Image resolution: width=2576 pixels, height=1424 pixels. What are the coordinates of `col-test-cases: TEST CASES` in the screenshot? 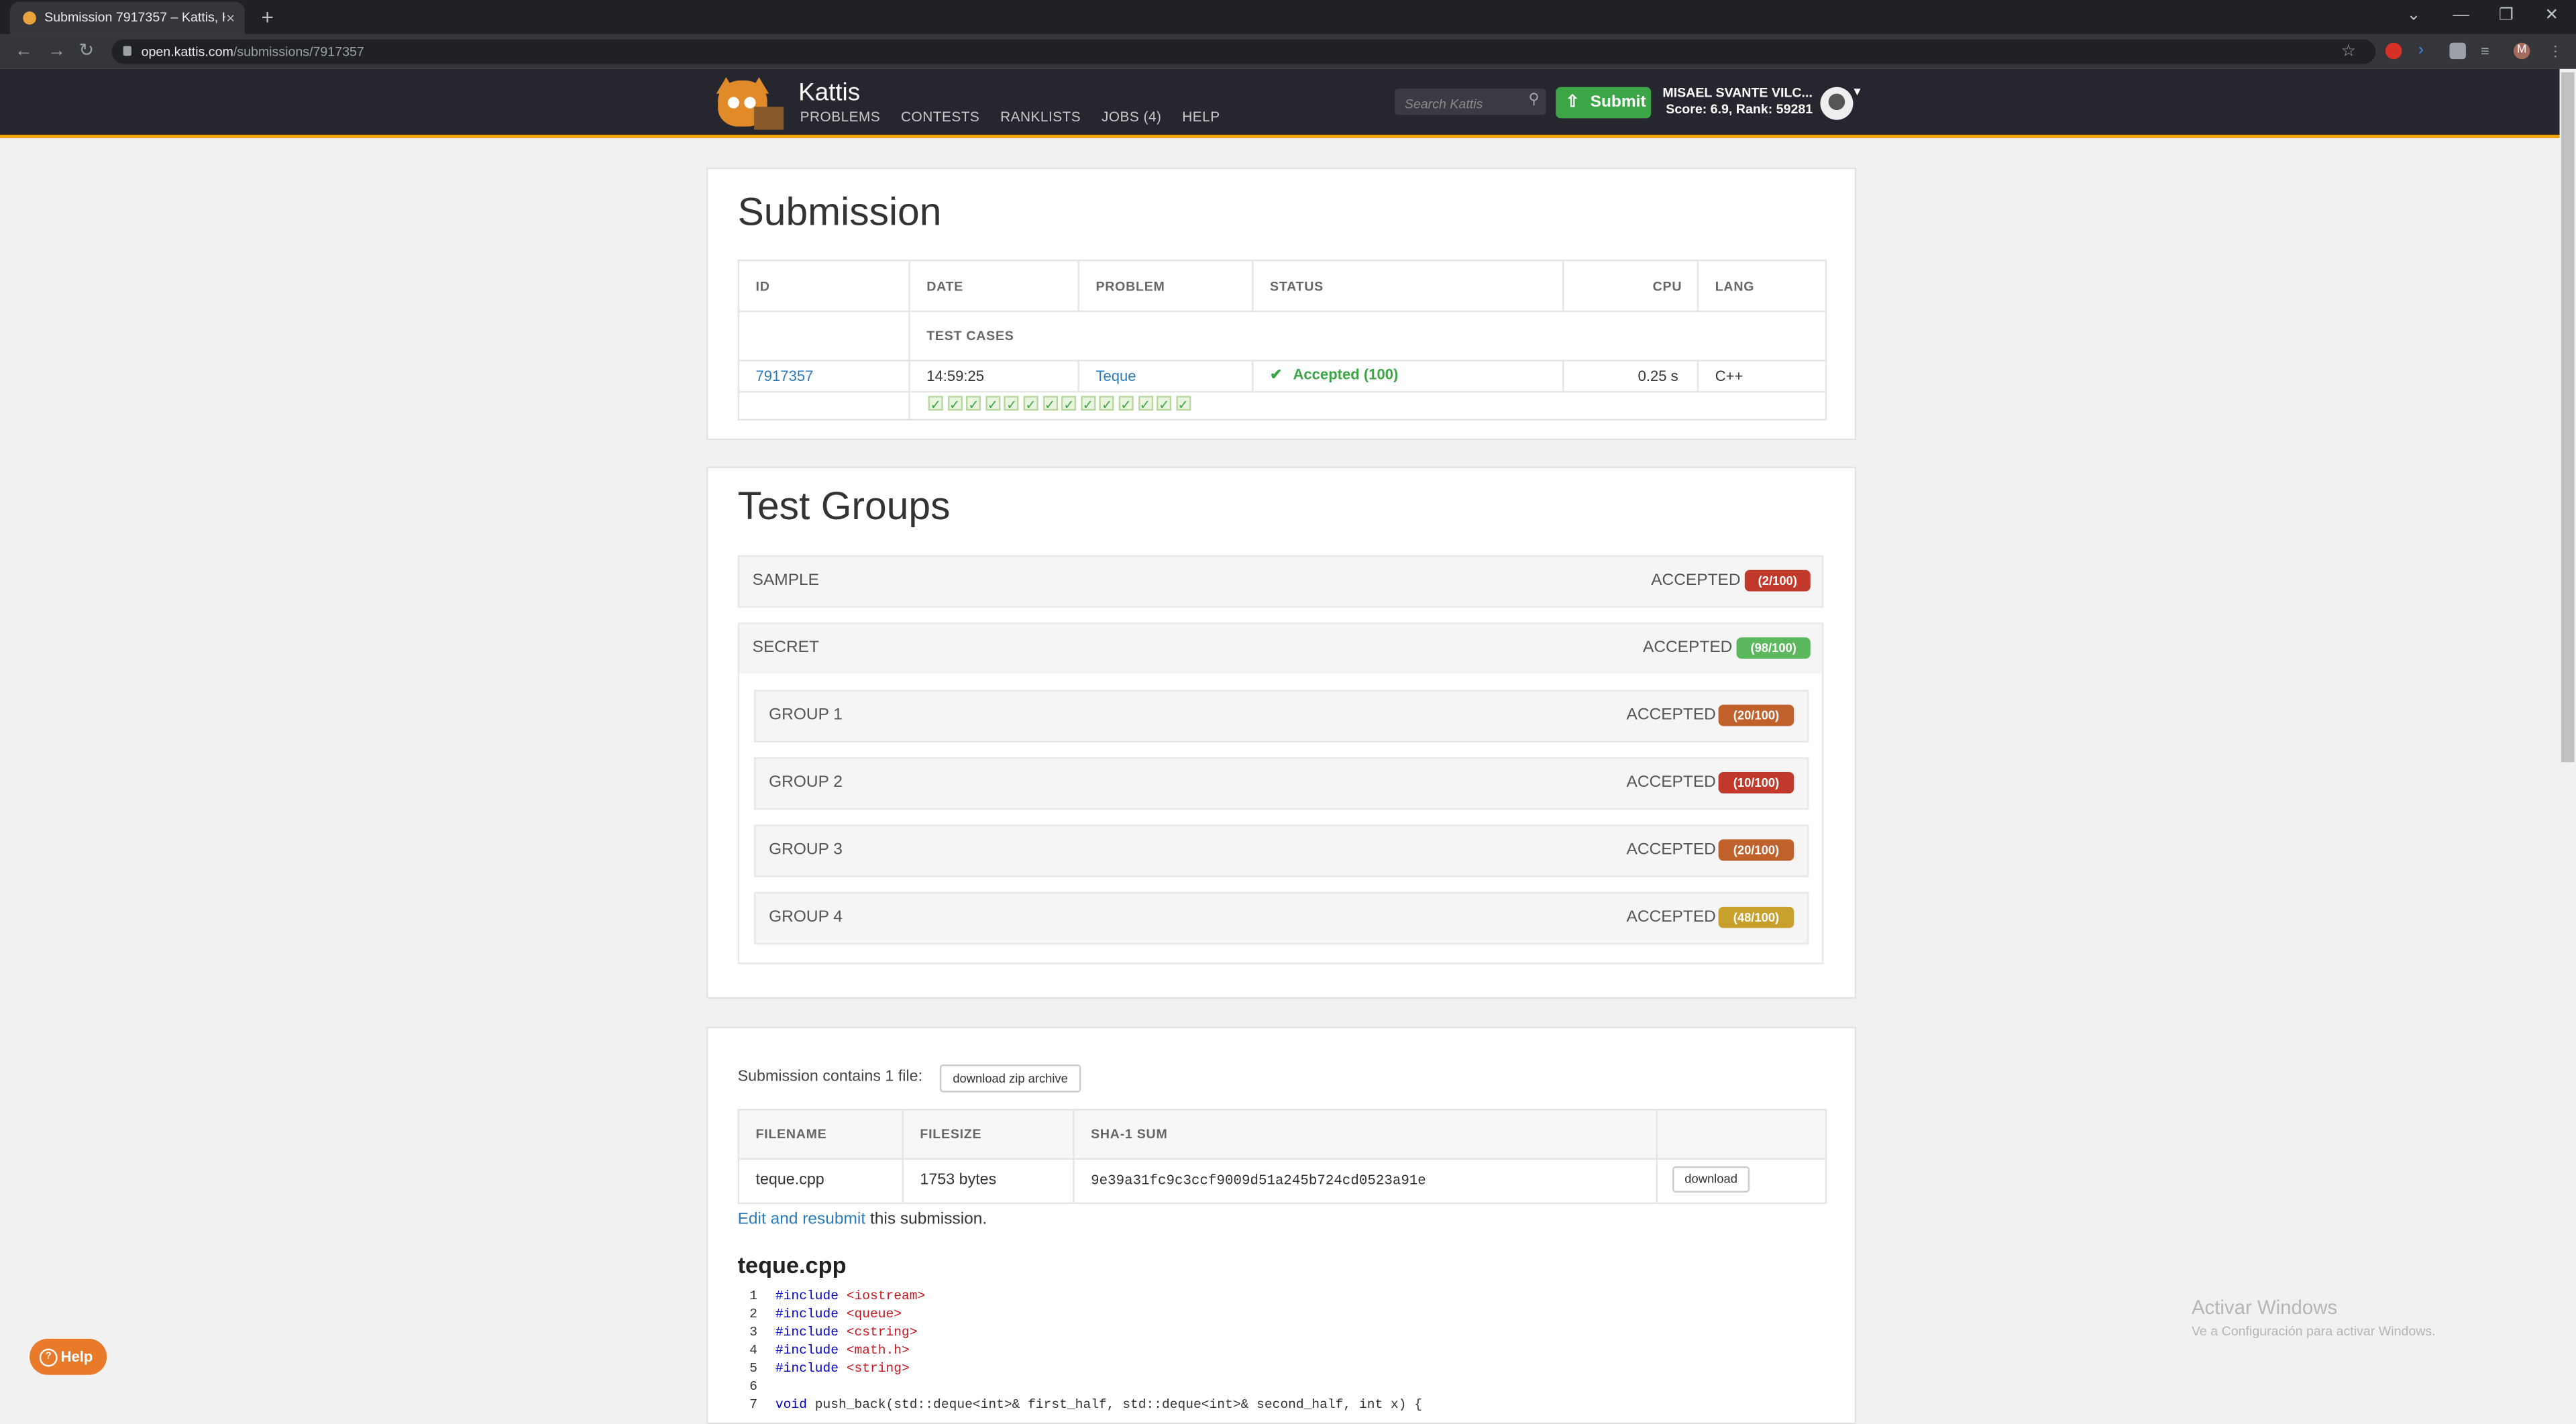 It's located at (970, 336).